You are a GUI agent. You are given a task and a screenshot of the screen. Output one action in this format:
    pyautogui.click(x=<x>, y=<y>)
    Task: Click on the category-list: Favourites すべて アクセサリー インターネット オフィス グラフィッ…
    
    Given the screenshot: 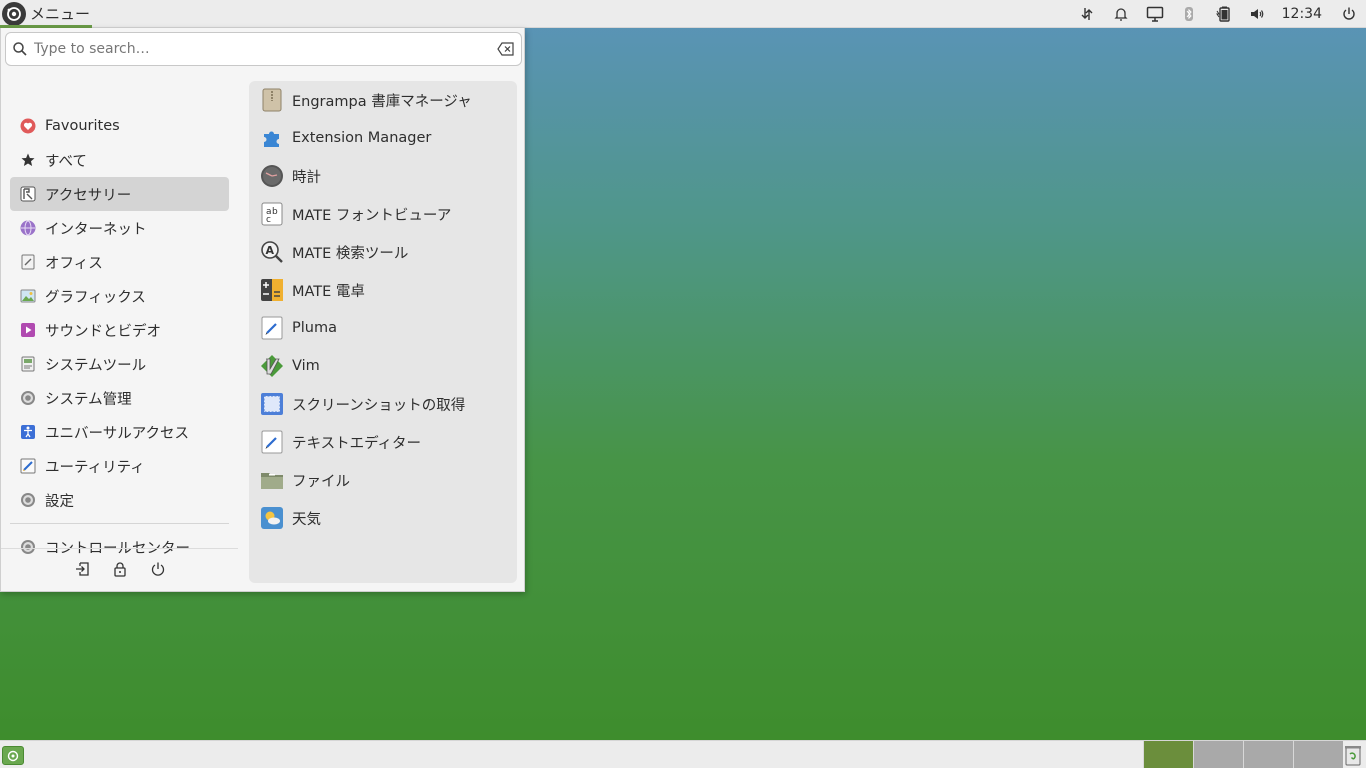 What is the action you would take?
    pyautogui.click(x=119, y=336)
    